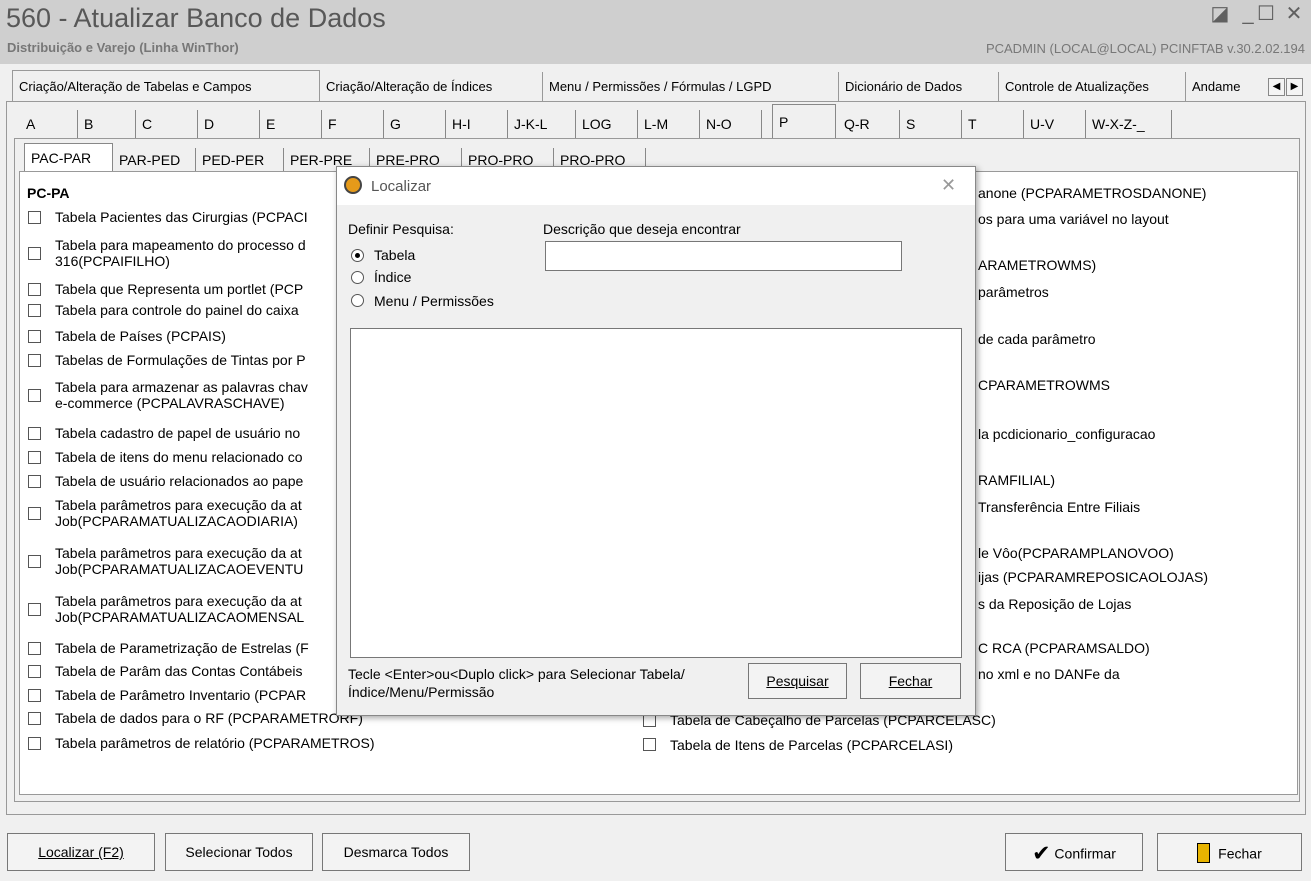 The width and height of the screenshot is (1311, 881). Describe the element at coordinates (179, 569) in the screenshot. I see `table-item-line: Job(PCPARAMATUALIZACAOEVENTU` at that location.